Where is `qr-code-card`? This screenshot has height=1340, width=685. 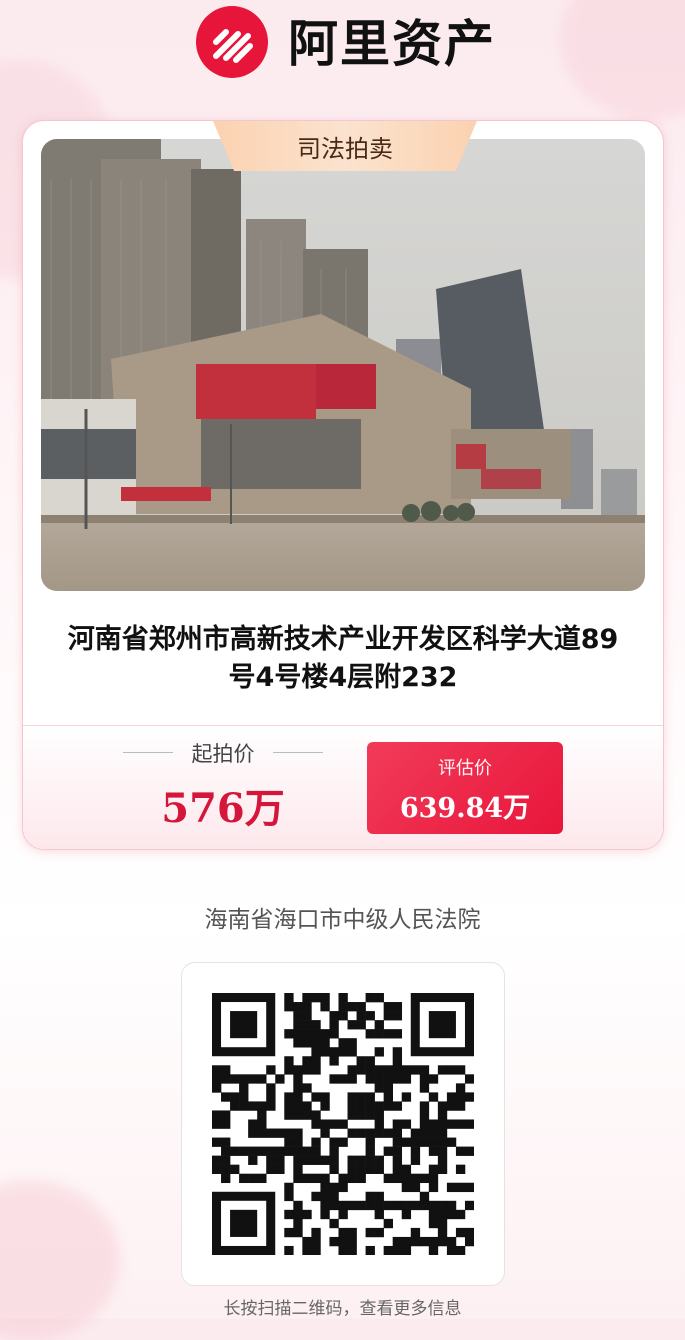
qr-code-card is located at coordinates (343, 1124).